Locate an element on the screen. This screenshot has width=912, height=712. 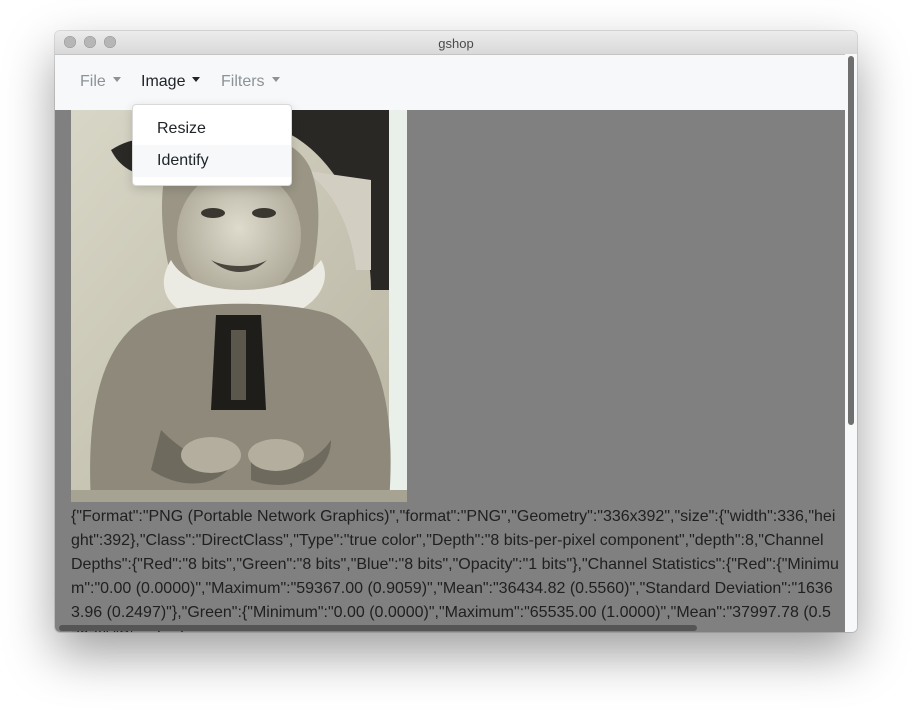
title-bar: gshop is located at coordinates (456, 43).